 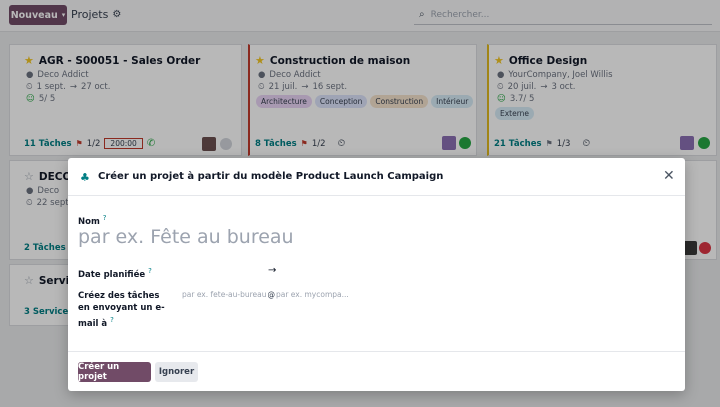 What do you see at coordinates (176, 372) in the screenshot?
I see `discard-button: Ignorer` at bounding box center [176, 372].